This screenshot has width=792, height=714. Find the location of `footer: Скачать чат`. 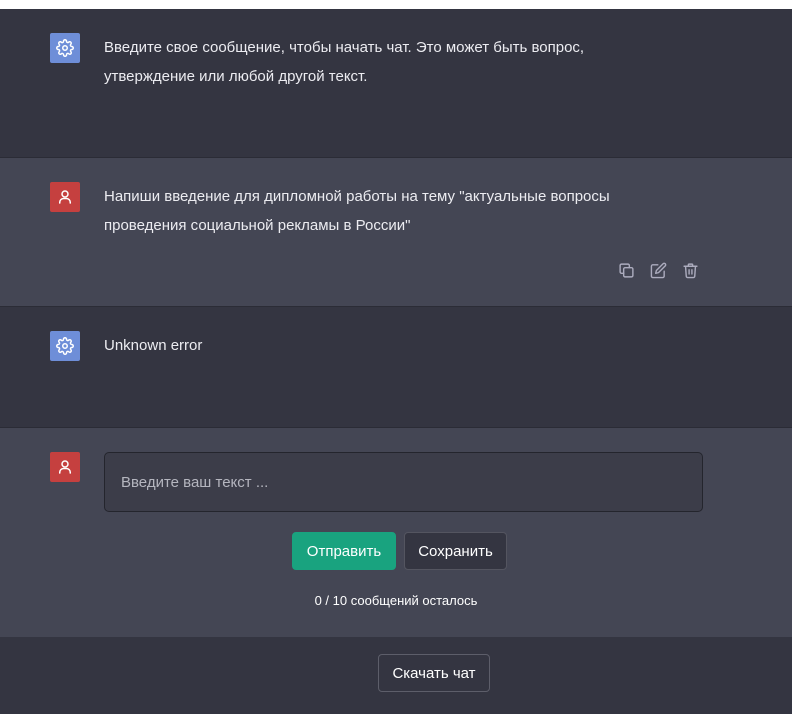

footer: Скачать чат is located at coordinates (396, 675).